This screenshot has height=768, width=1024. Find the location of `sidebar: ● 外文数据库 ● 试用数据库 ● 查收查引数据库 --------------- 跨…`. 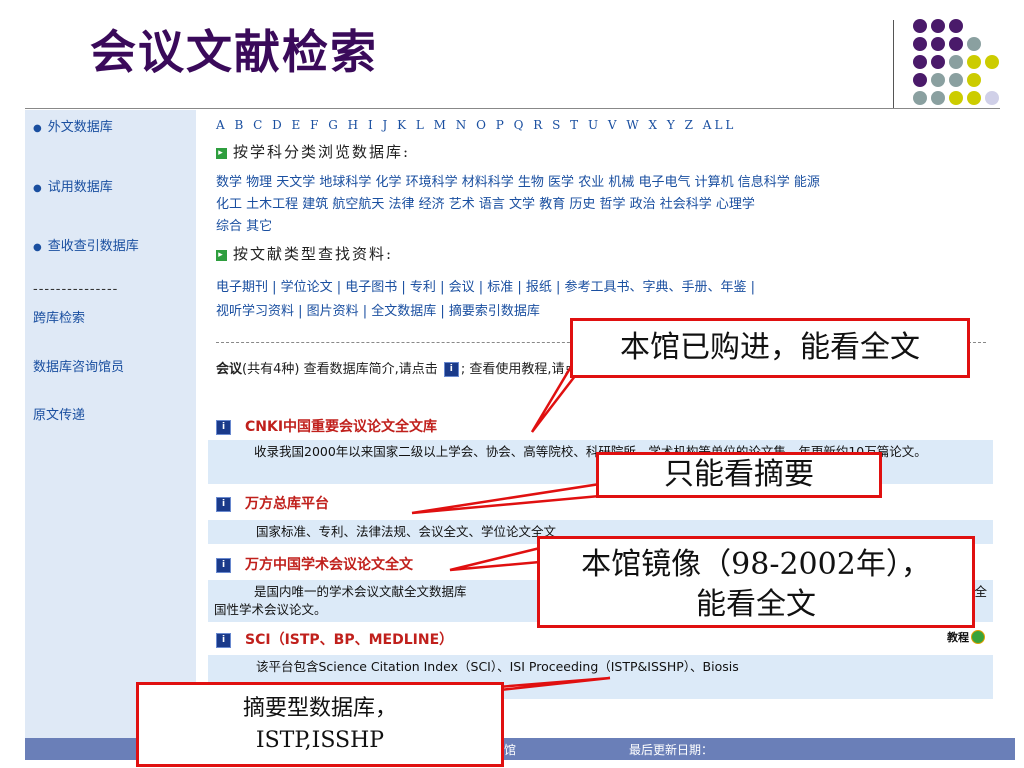

sidebar: ● 外文数据库 ● 试用数据库 ● 查收查引数据库 --------------- 跨… is located at coordinates (110, 424).